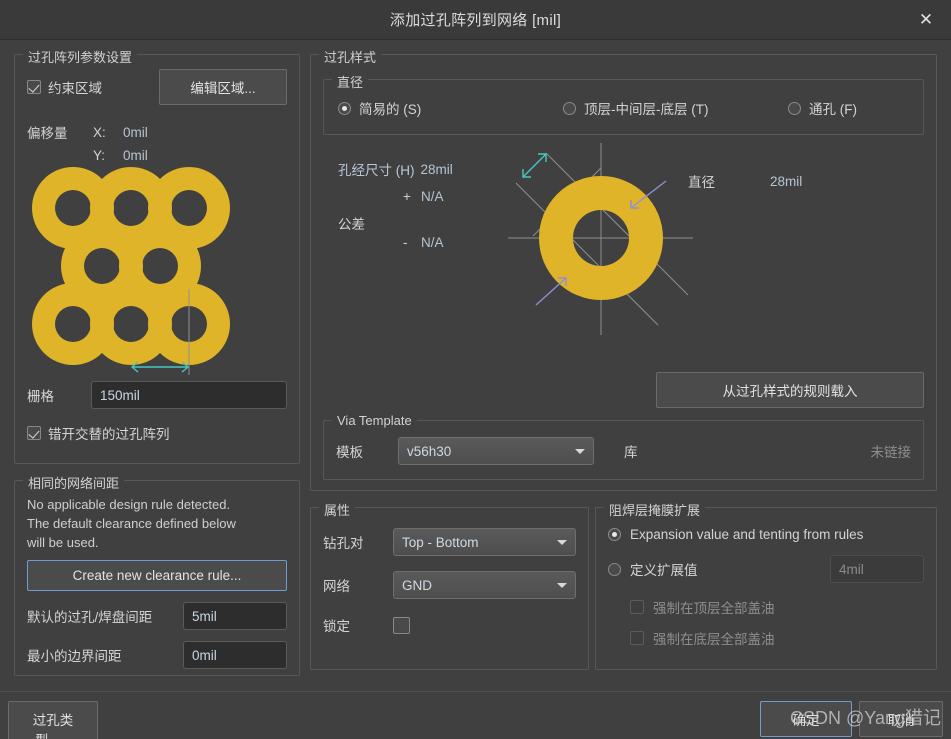 The width and height of the screenshot is (951, 739). What do you see at coordinates (74, 656) in the screenshot?
I see `min-boundary-label: 最小的边界间距` at bounding box center [74, 656].